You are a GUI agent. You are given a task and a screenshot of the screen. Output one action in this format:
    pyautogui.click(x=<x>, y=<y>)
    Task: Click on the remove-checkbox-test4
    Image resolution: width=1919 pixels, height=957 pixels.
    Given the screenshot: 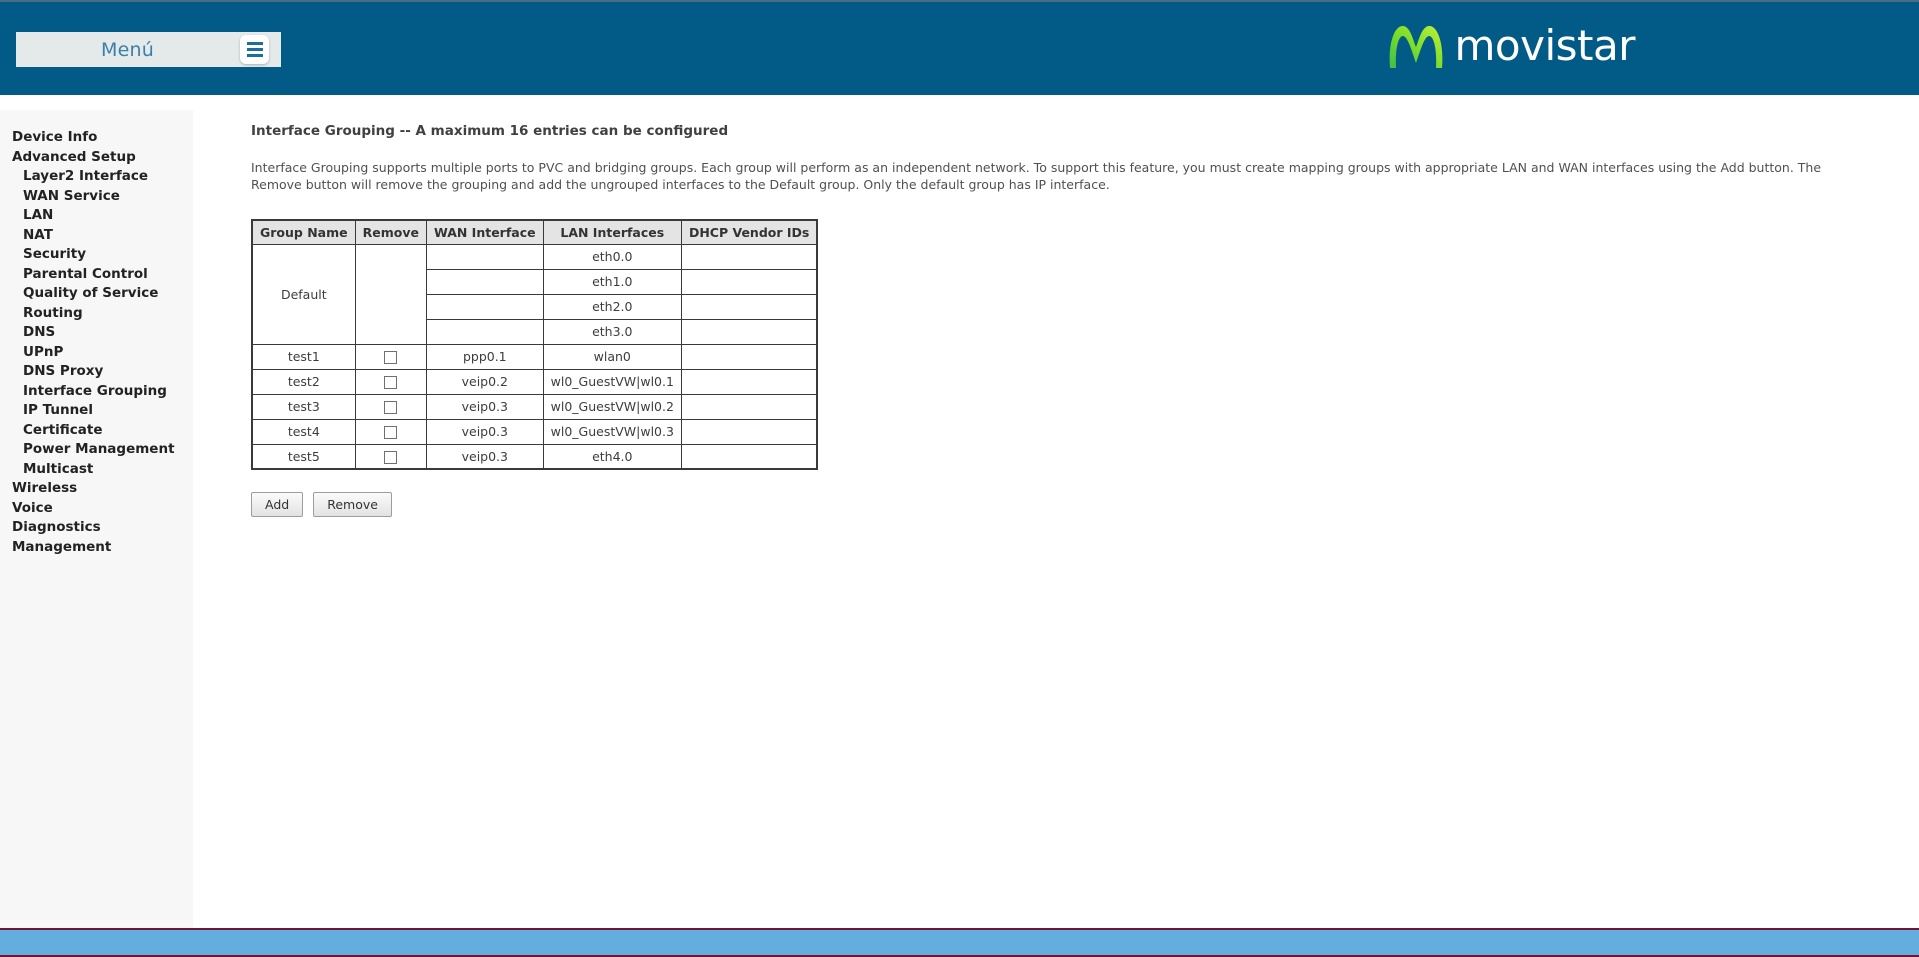 What is the action you would take?
    pyautogui.click(x=391, y=432)
    